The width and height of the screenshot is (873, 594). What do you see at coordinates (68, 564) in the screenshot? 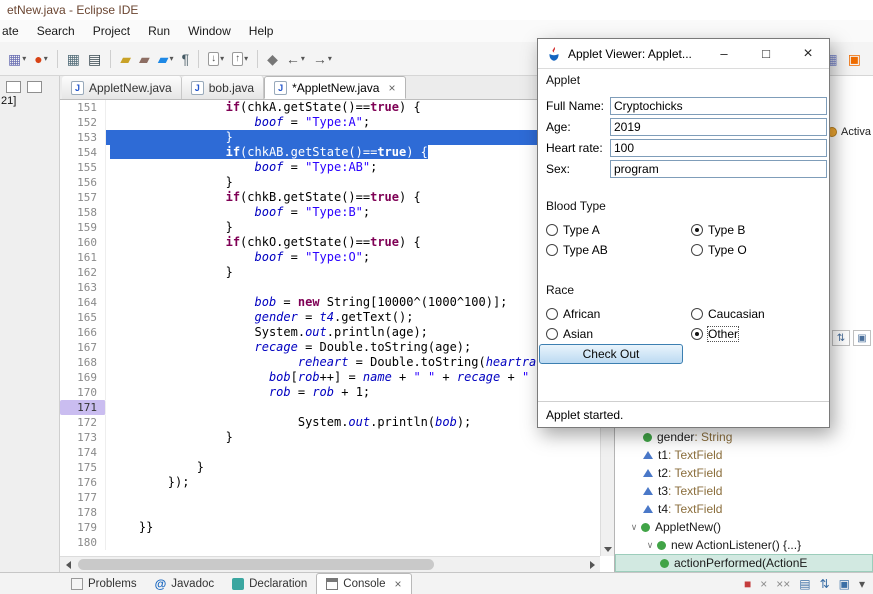
I see `scroll-left-arrow-icon` at bounding box center [68, 564].